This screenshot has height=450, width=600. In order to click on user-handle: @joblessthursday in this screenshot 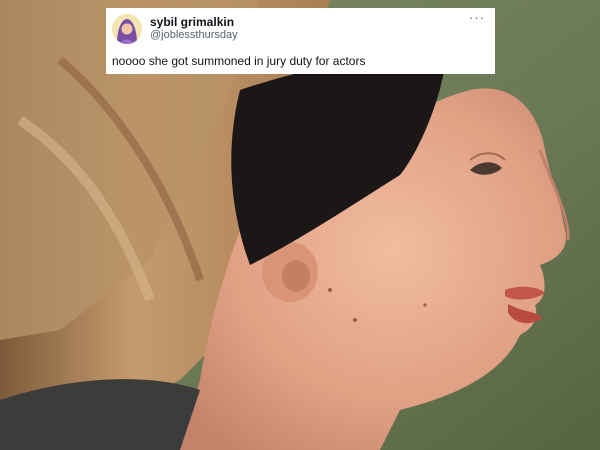, I will do `click(194, 35)`.